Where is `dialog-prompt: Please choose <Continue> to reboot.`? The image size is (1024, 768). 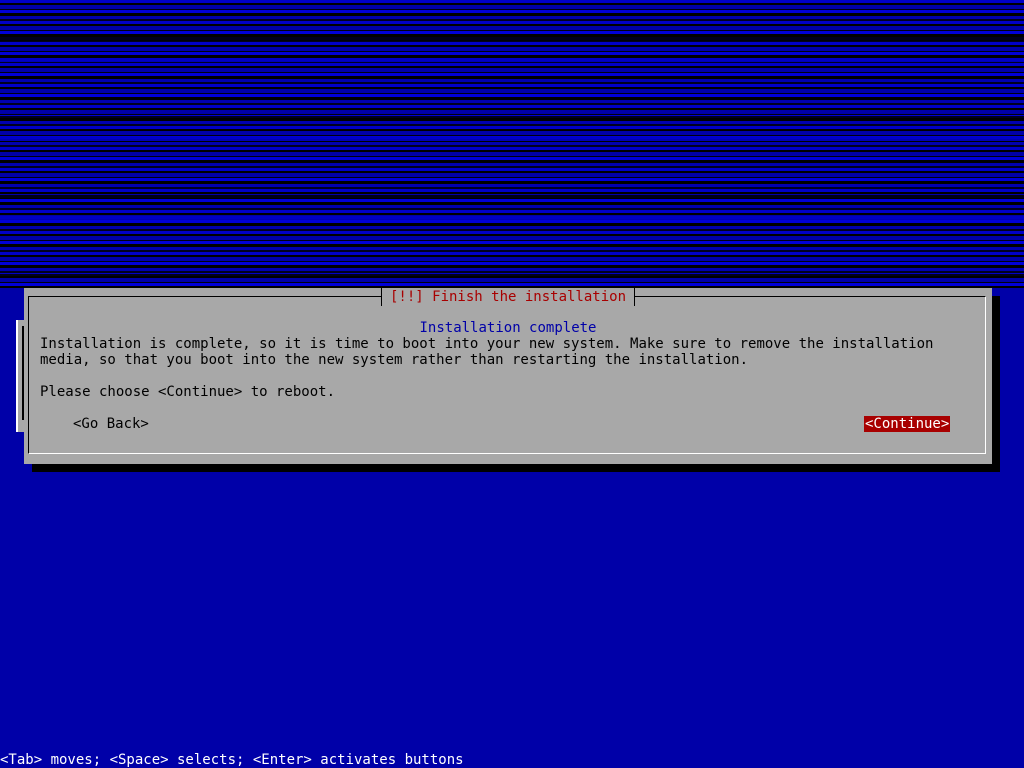
dialog-prompt: Please choose <Continue> to reboot. is located at coordinates (188, 392).